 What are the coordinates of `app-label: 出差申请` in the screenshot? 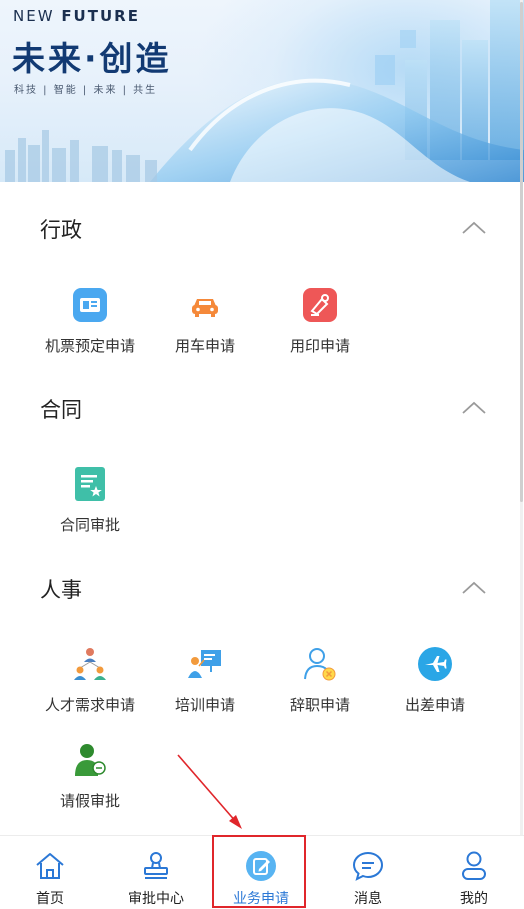 It's located at (434, 705).